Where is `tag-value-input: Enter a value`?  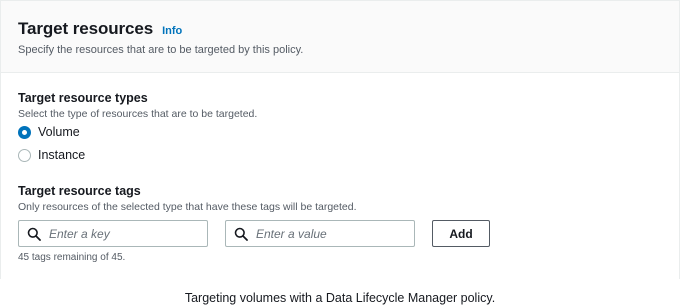
tag-value-input: Enter a value is located at coordinates (320, 233).